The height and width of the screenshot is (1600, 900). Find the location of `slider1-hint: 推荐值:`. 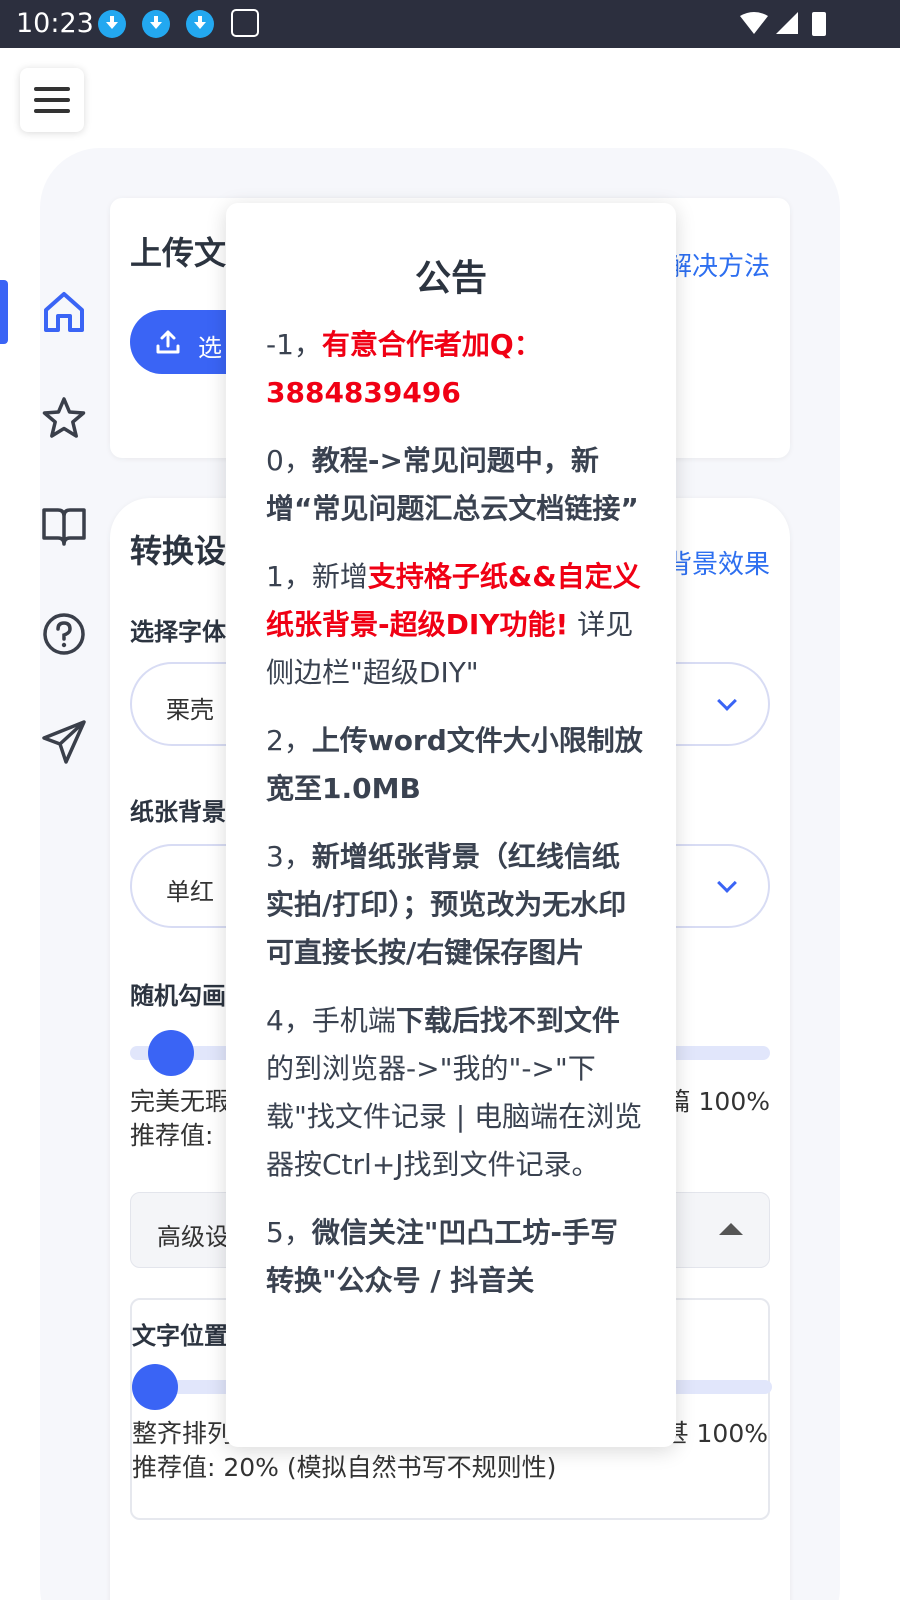

slider1-hint: 推荐值: is located at coordinates (172, 1135).